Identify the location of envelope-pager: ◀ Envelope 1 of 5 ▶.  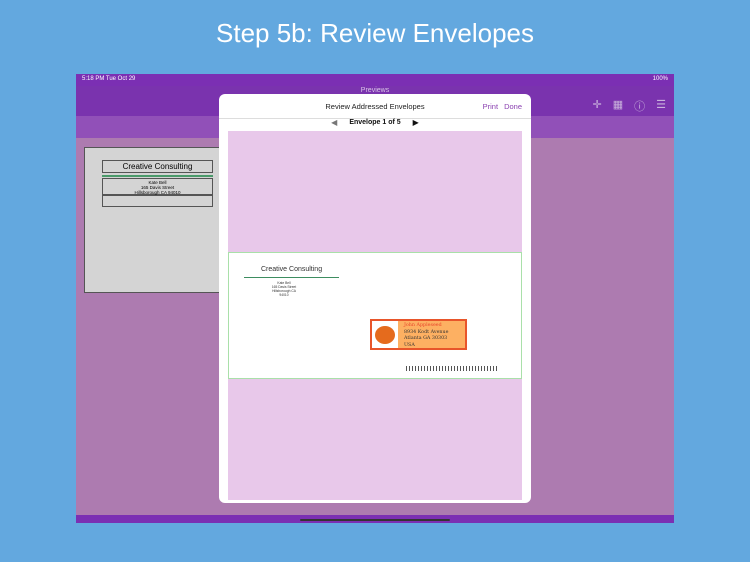
(375, 122).